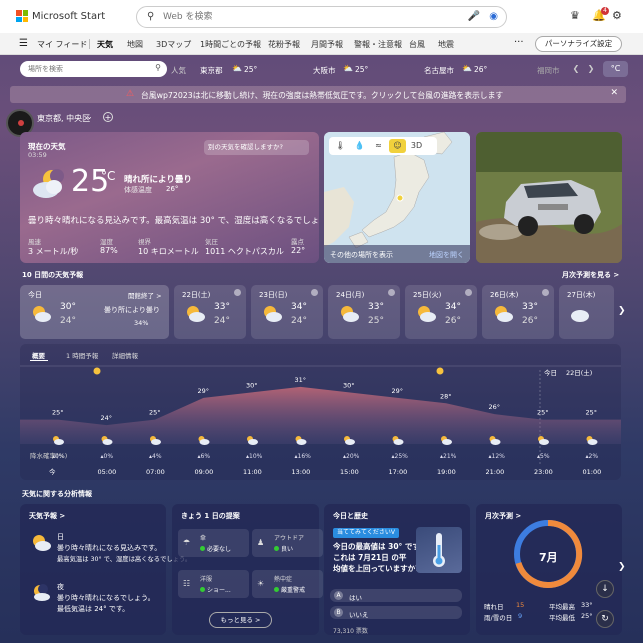 The height and width of the screenshot is (643, 643). I want to click on dewpoint-value: 22°, so click(298, 250).